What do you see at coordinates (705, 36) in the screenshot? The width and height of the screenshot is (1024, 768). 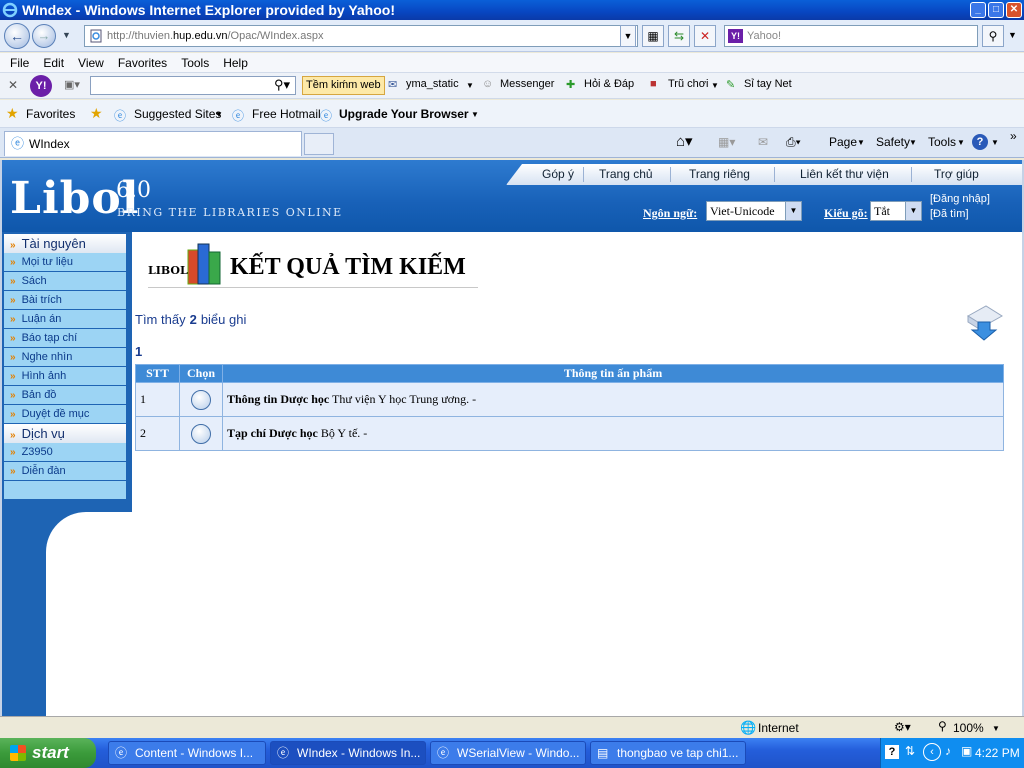 I see `stop-icon: ✕` at bounding box center [705, 36].